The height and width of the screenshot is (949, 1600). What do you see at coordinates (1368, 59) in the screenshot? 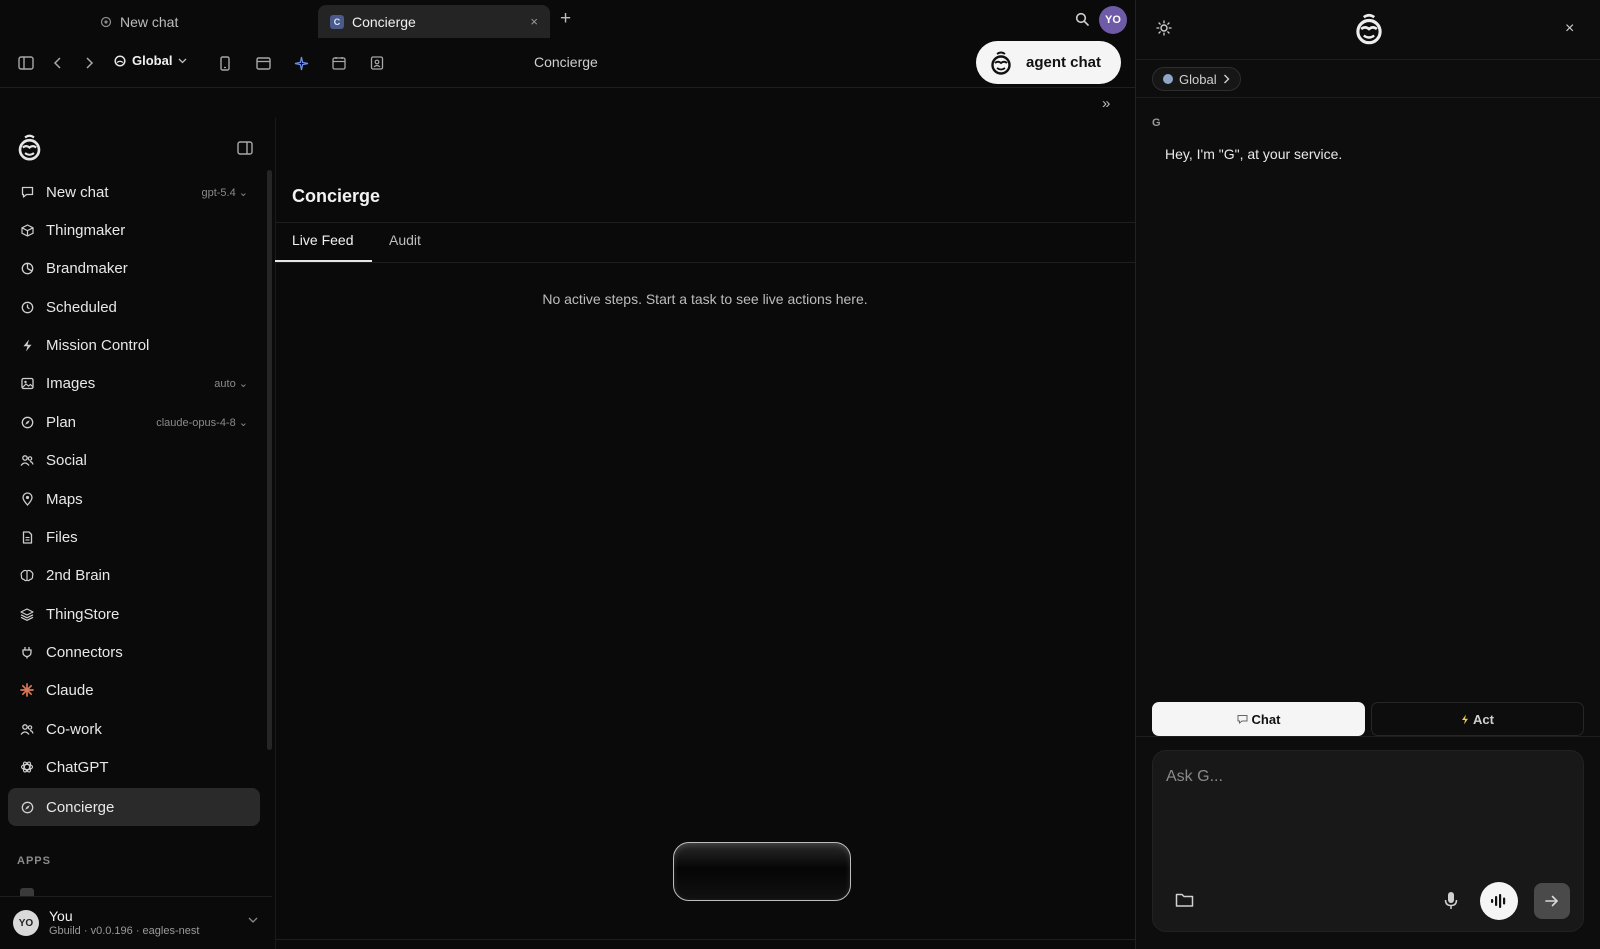
I see `panel-divider` at bounding box center [1368, 59].